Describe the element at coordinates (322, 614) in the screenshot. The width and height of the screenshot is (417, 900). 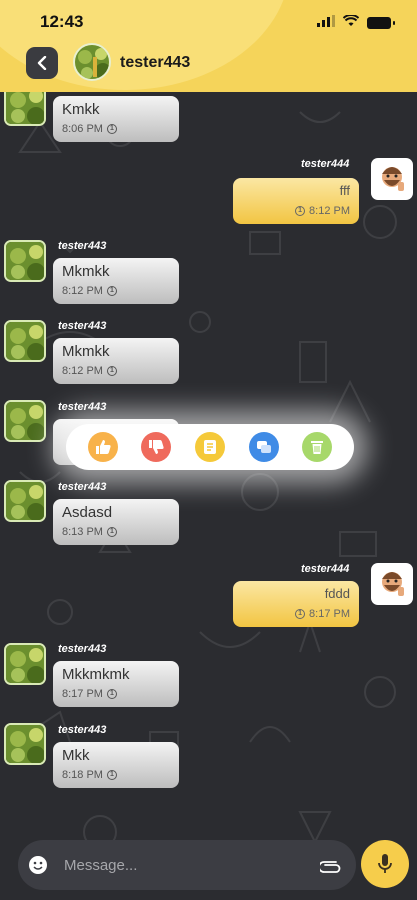
I see `message-time: 1 8:17 PM` at that location.